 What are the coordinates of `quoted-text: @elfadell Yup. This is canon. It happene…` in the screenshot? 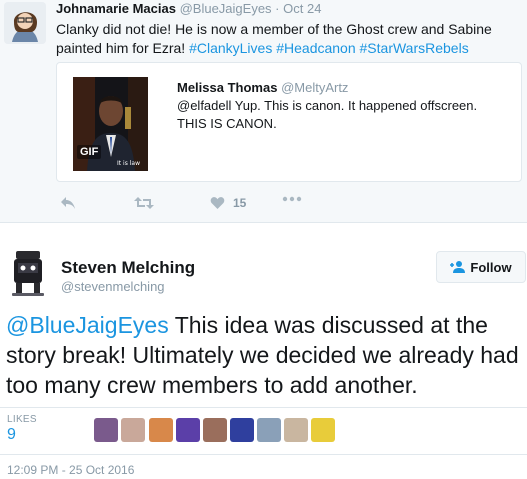 It's located at (327, 114).